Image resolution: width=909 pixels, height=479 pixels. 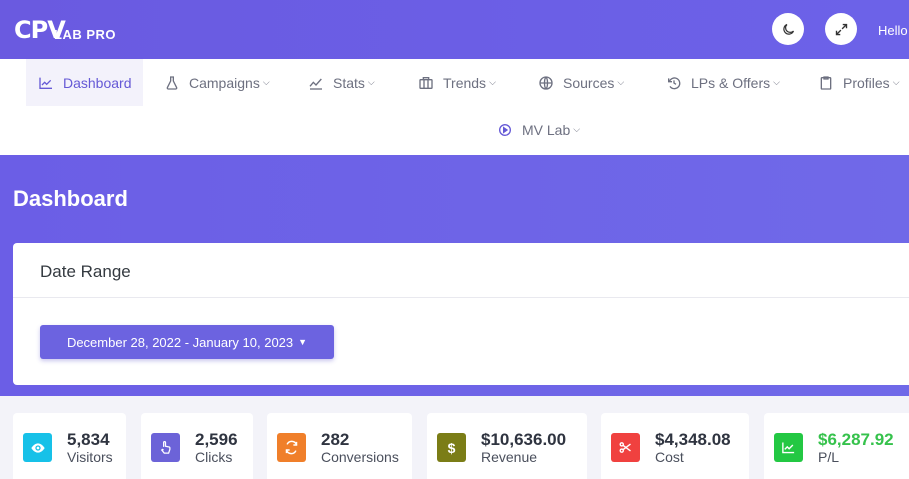 I want to click on moon-icon, so click(x=788, y=29).